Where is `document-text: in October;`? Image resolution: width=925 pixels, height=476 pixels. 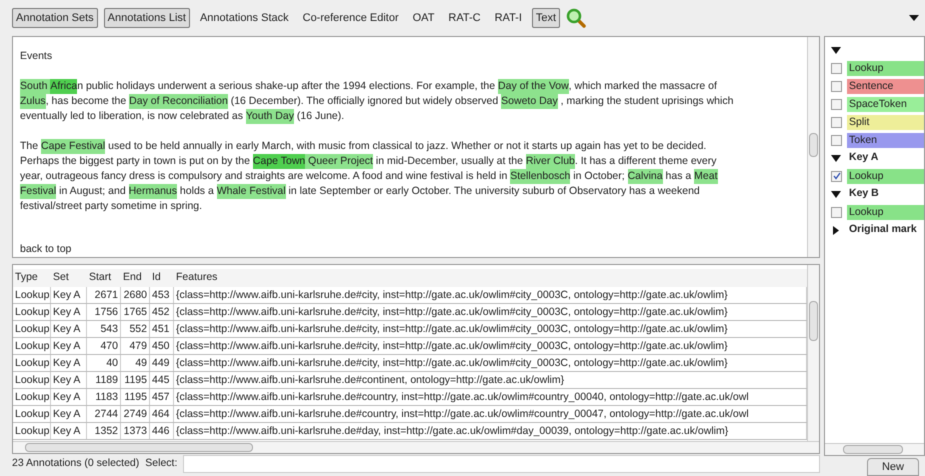 document-text: in October; is located at coordinates (599, 176).